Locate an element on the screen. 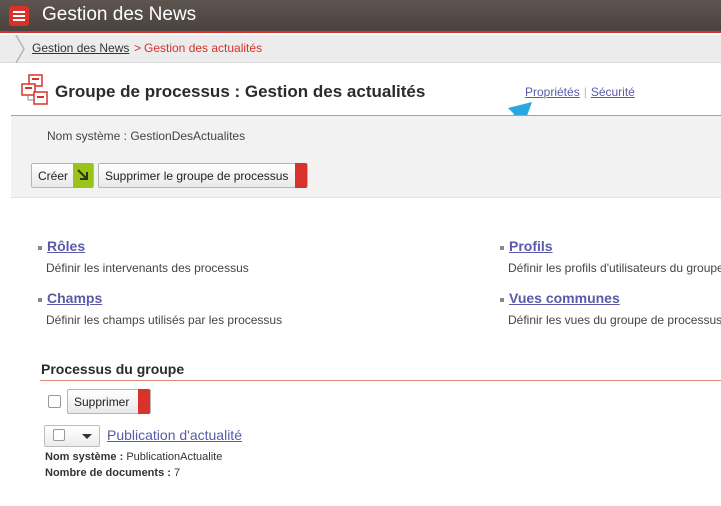 The image size is (721, 506). vues-communes-description: Définir les vues du groupe de processus is located at coordinates (614, 320).